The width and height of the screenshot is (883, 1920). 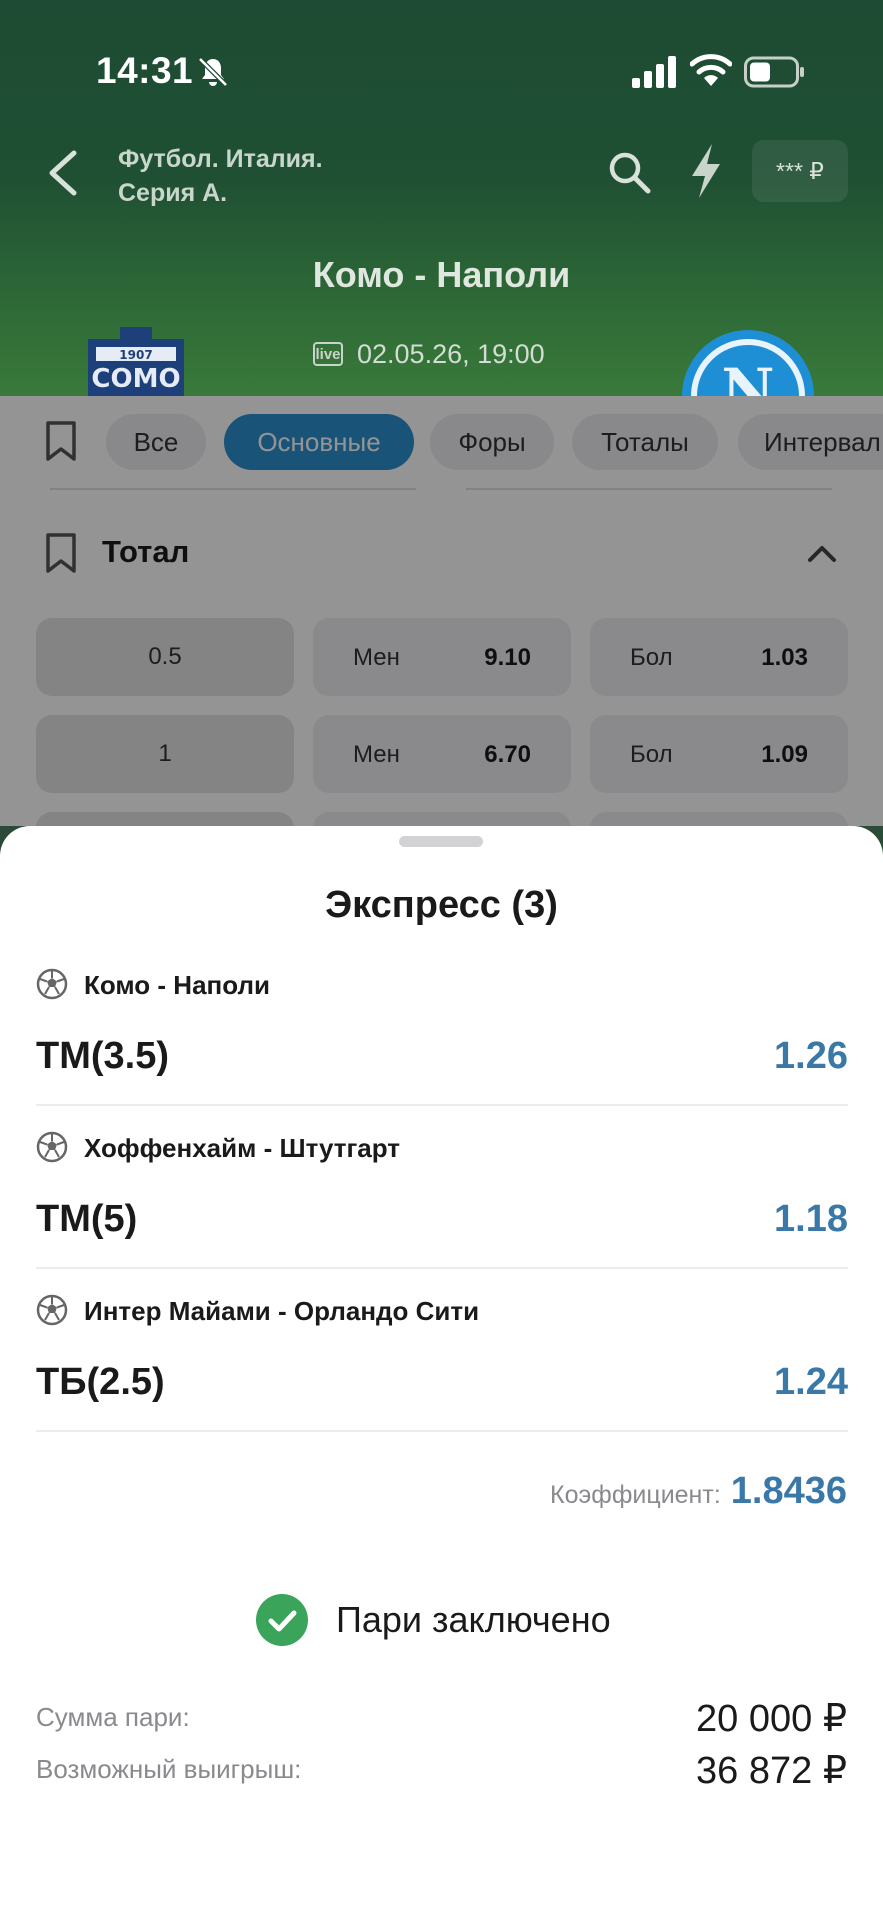 I want to click on napoli-logo: N, so click(x=748, y=365).